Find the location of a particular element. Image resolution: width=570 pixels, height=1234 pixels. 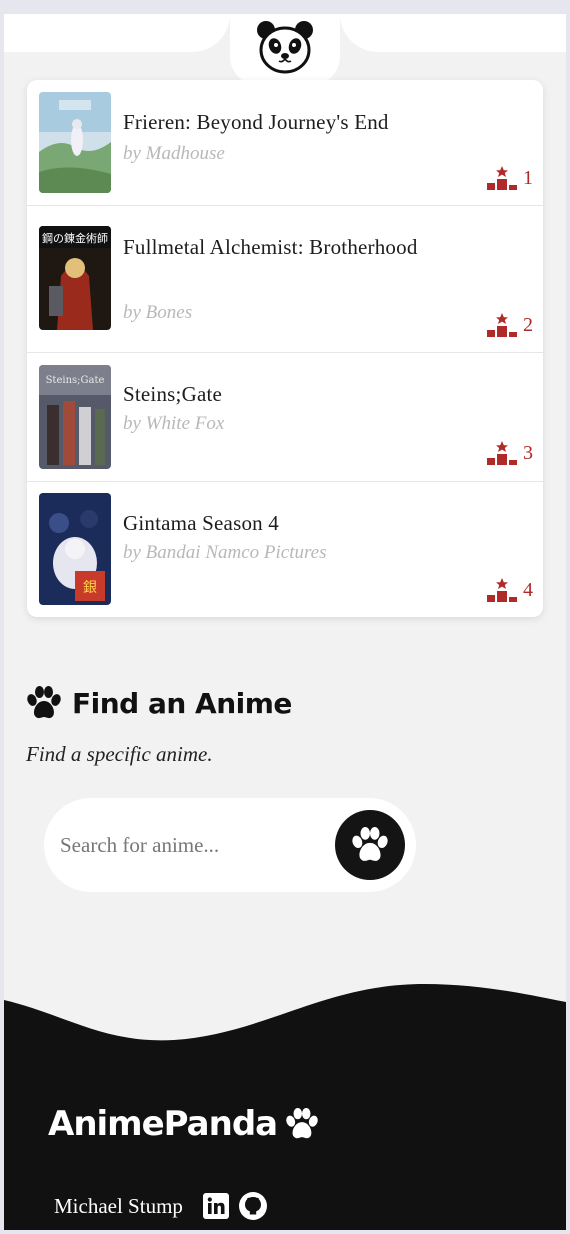

top-bar-right is located at coordinates (453, 33).